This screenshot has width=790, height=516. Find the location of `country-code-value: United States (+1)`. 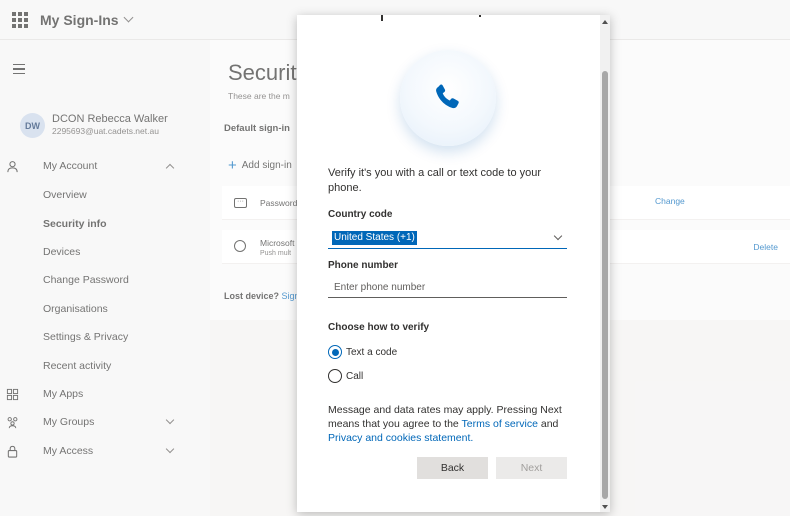

country-code-value: United States (+1) is located at coordinates (374, 238).